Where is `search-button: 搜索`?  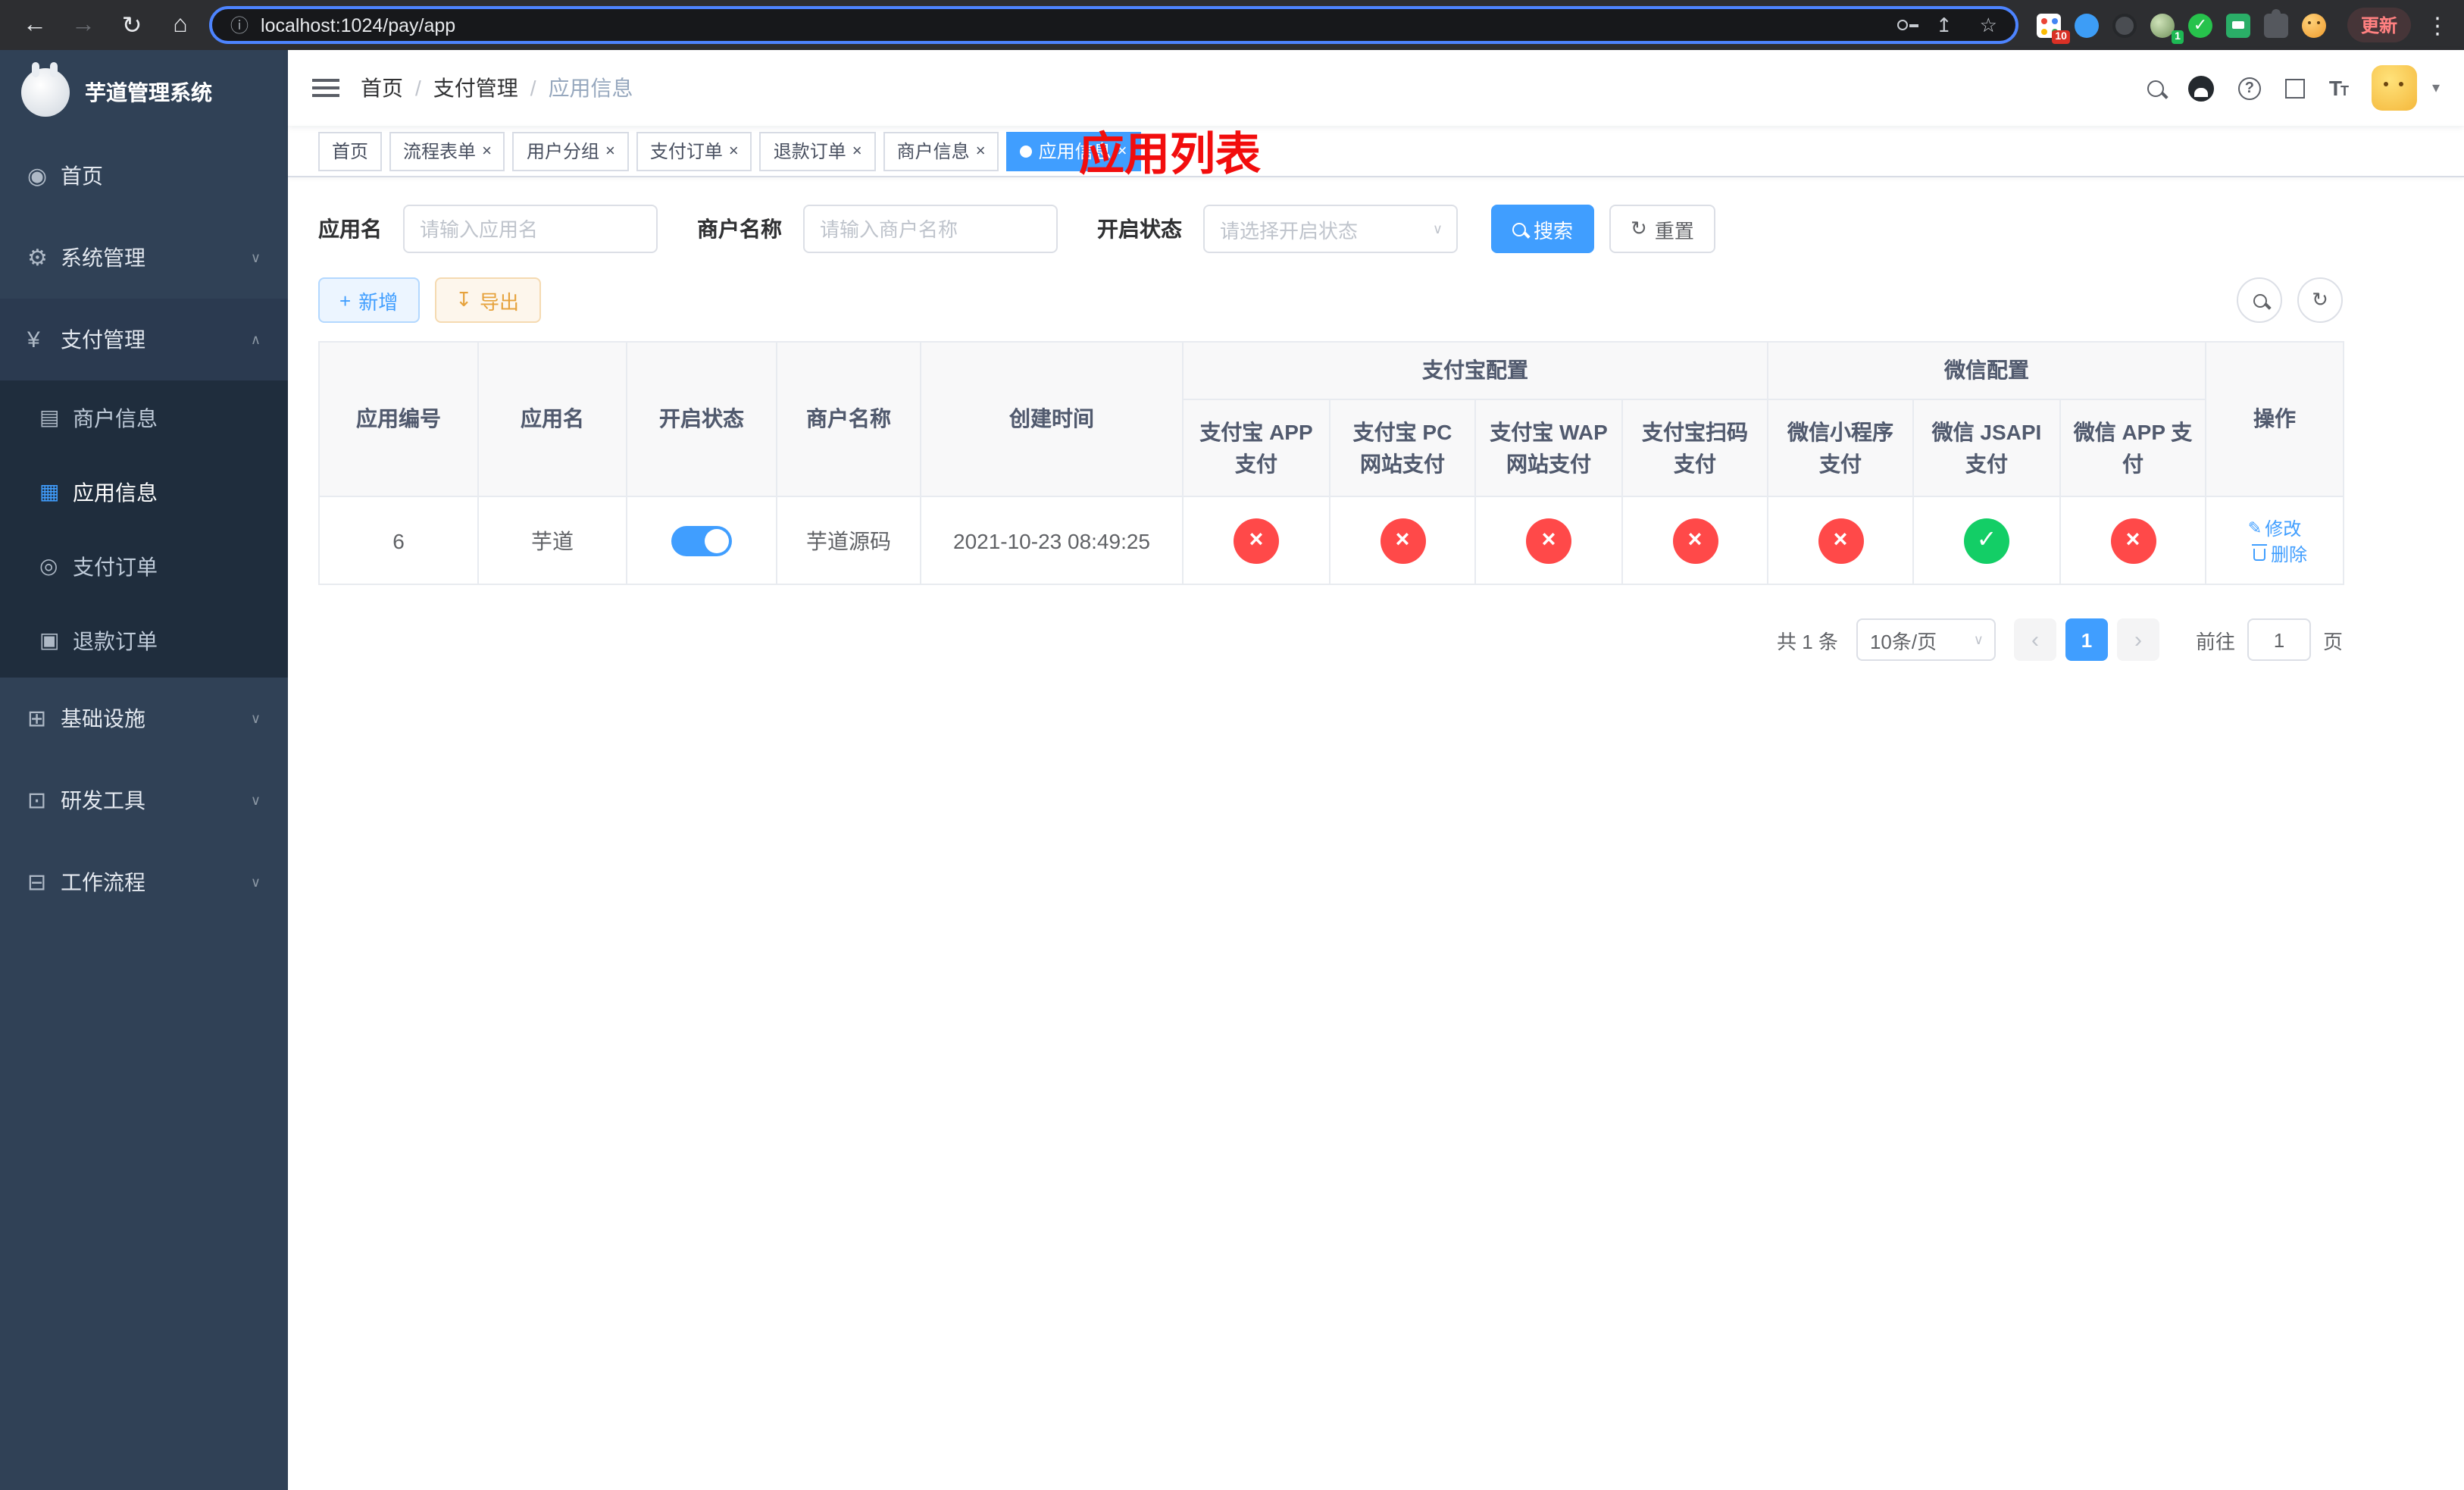 search-button: 搜索 is located at coordinates (1543, 229).